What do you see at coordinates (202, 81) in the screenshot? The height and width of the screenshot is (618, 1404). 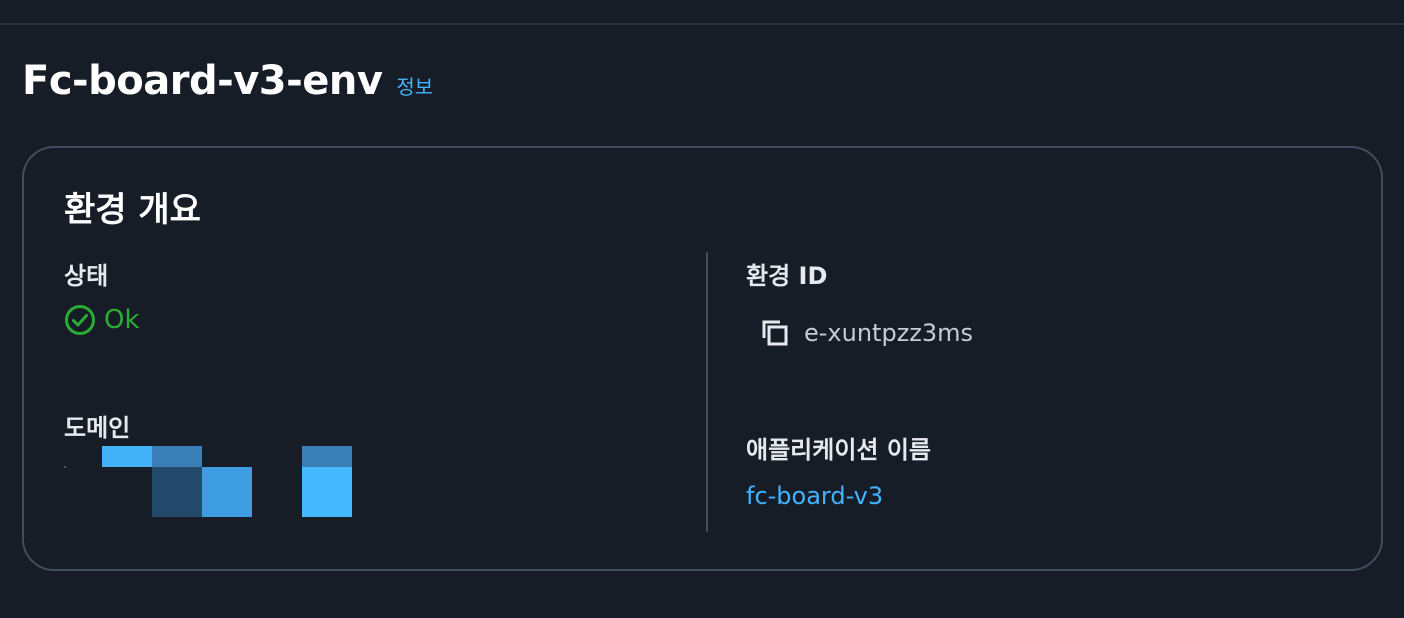 I see `page-title: Fc-board-v3-env` at bounding box center [202, 81].